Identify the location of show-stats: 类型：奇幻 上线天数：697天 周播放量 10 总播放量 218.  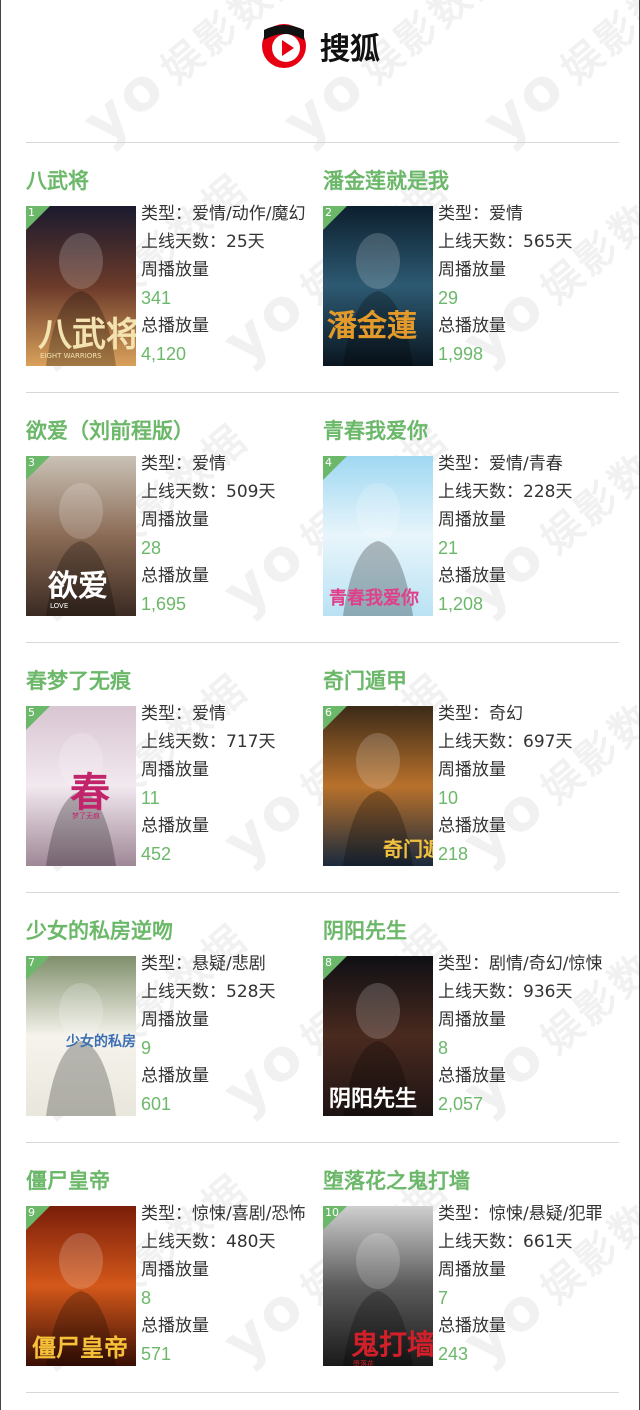
(530, 784).